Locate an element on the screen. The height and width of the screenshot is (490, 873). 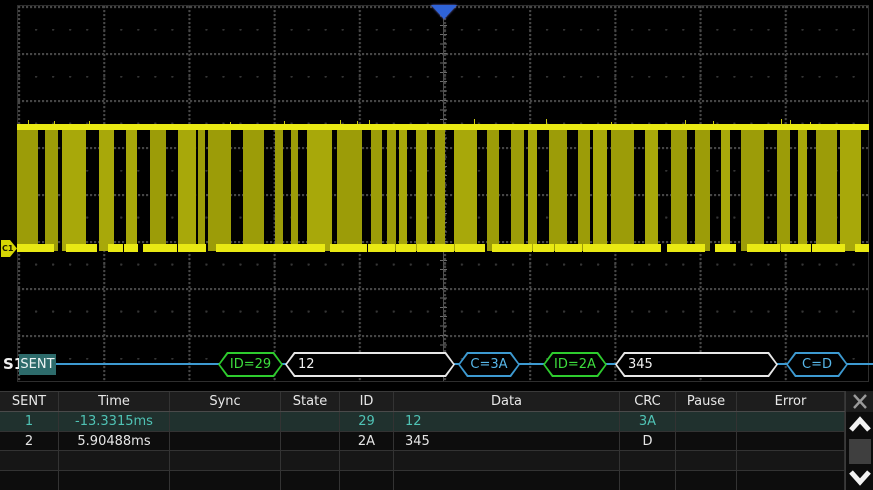
scrollbar-thumb is located at coordinates (860, 451).